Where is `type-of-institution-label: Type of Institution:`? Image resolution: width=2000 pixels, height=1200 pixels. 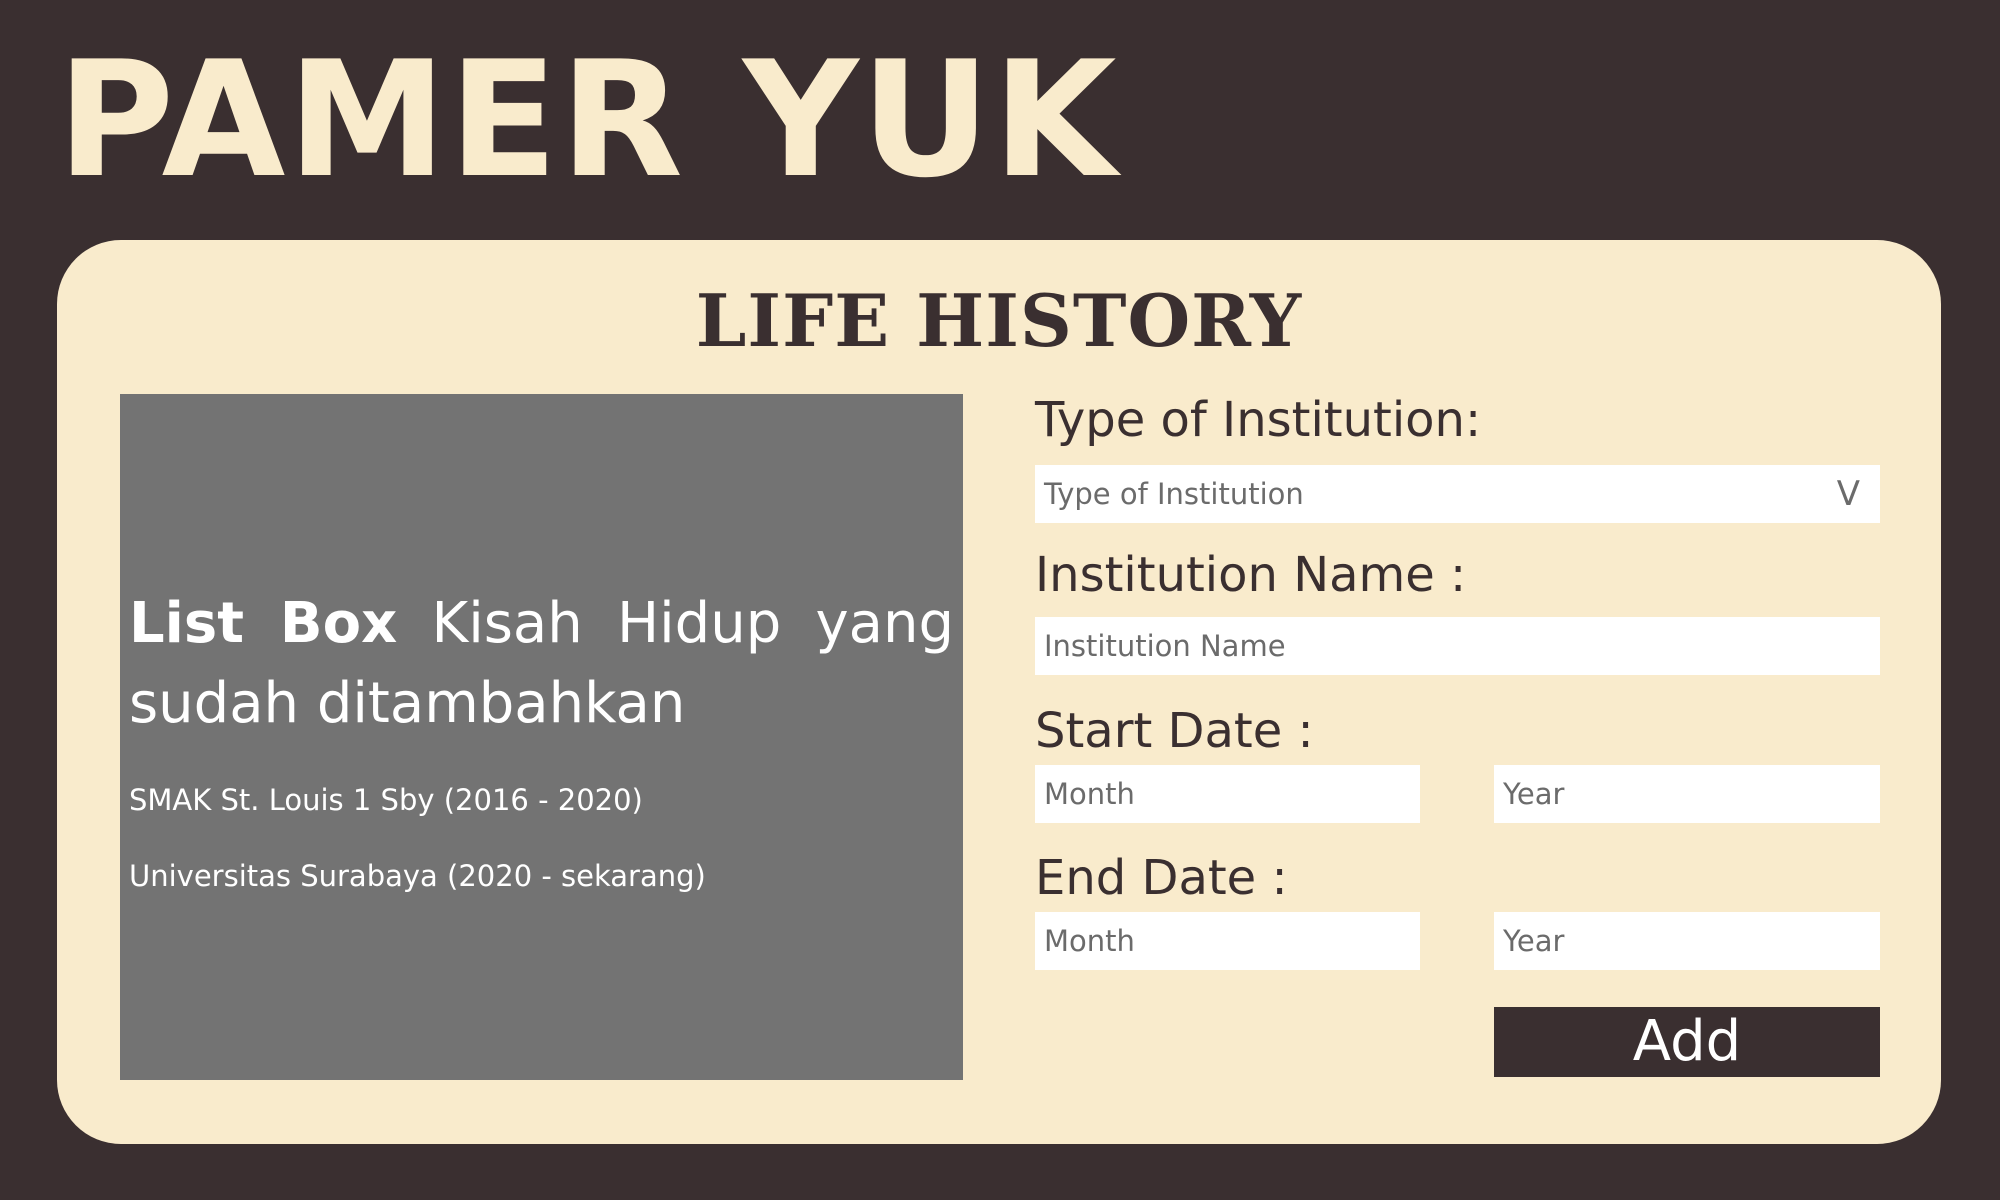 type-of-institution-label: Type of Institution: is located at coordinates (1258, 420).